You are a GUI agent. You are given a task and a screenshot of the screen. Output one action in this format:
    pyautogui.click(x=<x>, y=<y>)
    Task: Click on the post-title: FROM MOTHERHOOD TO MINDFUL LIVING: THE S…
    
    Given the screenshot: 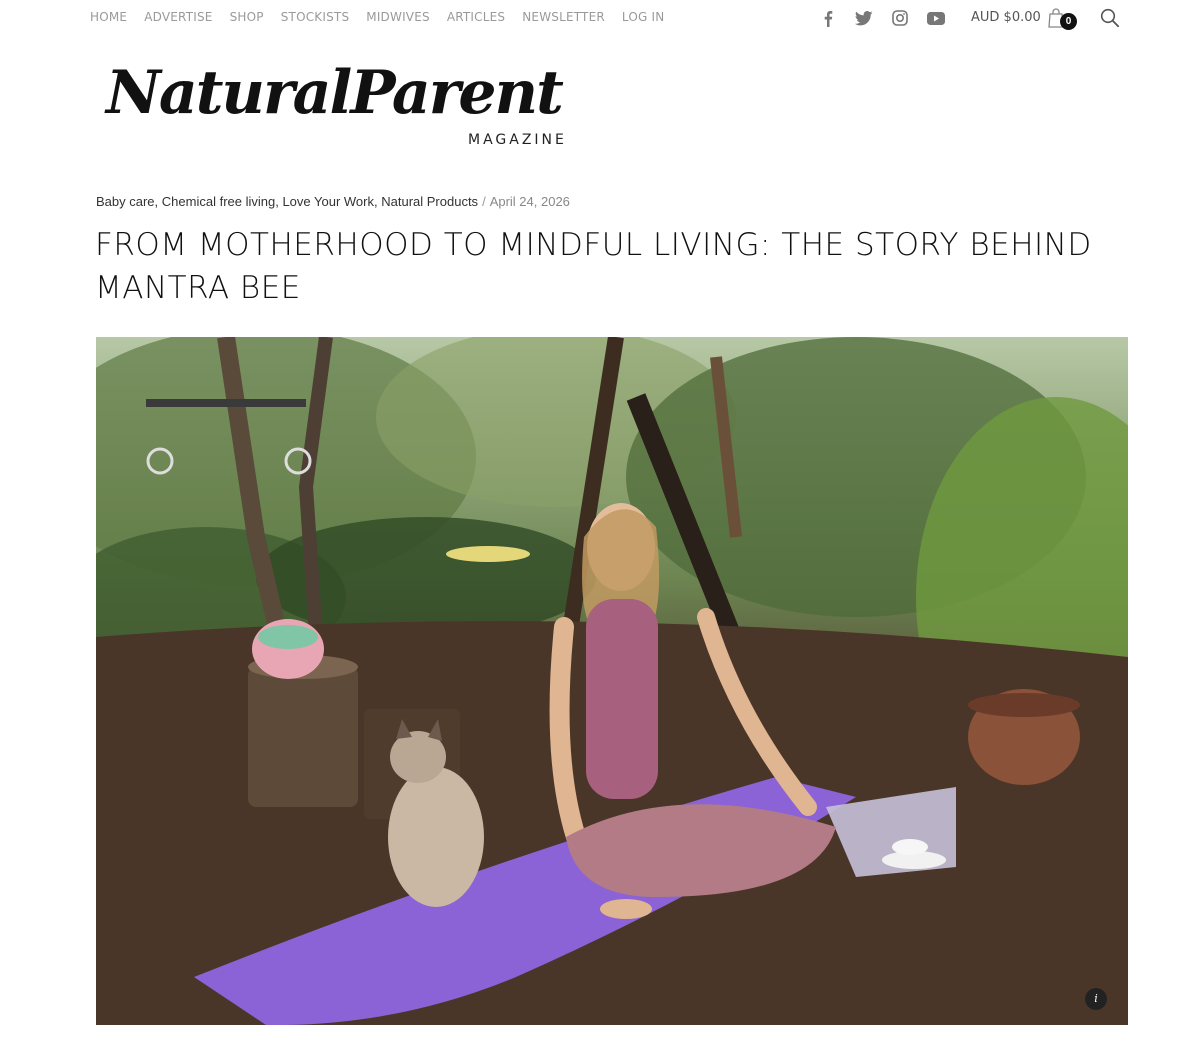 What is the action you would take?
    pyautogui.click(x=593, y=266)
    